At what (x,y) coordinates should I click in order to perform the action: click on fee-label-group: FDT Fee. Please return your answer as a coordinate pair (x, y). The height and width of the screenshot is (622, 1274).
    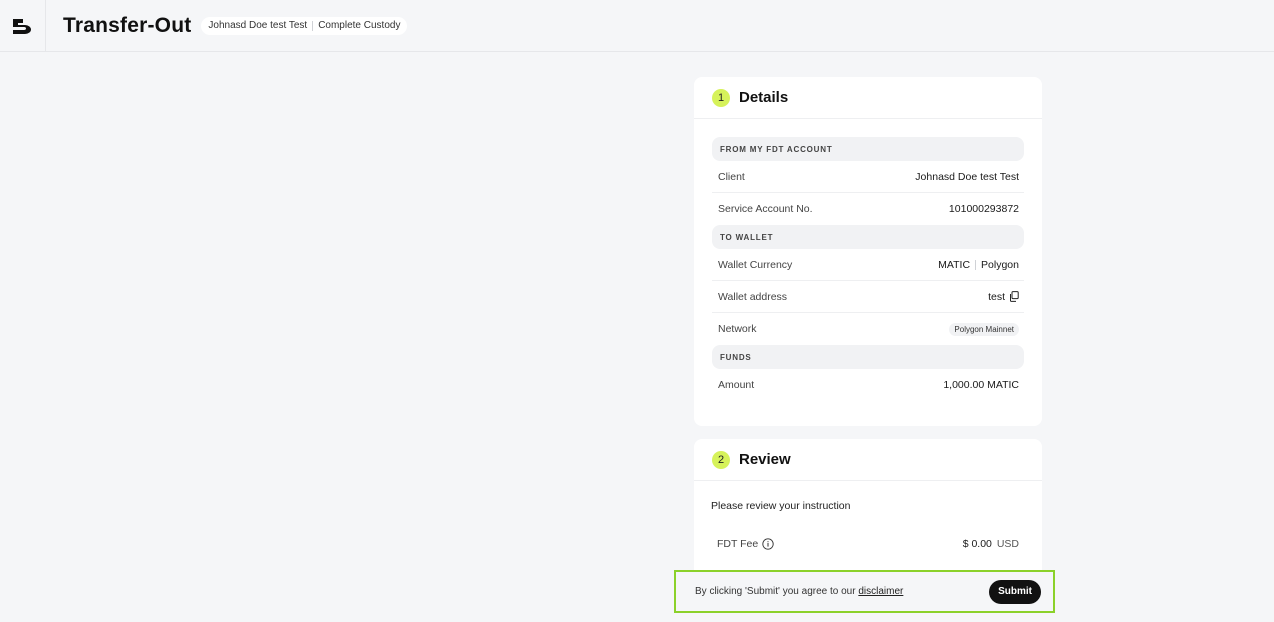
    Looking at the image, I should click on (745, 544).